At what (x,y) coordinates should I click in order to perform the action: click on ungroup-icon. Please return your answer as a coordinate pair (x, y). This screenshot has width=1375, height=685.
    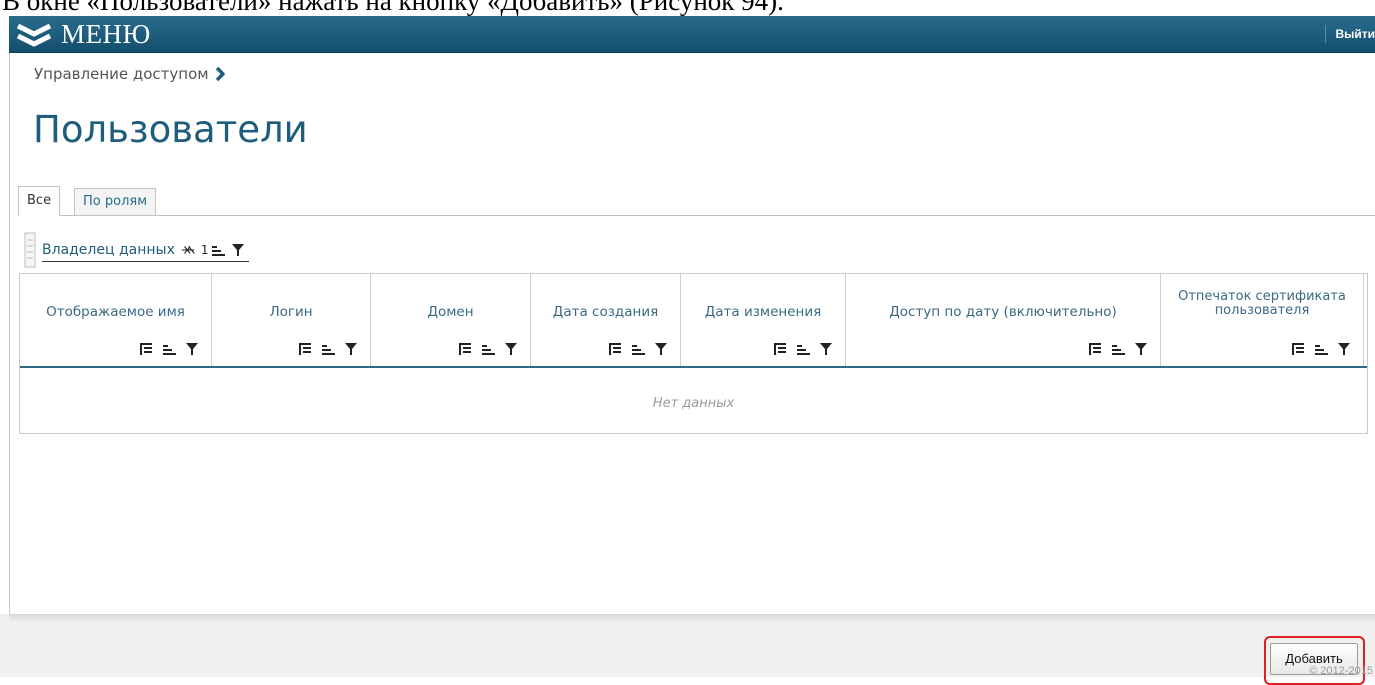
    Looking at the image, I should click on (188, 250).